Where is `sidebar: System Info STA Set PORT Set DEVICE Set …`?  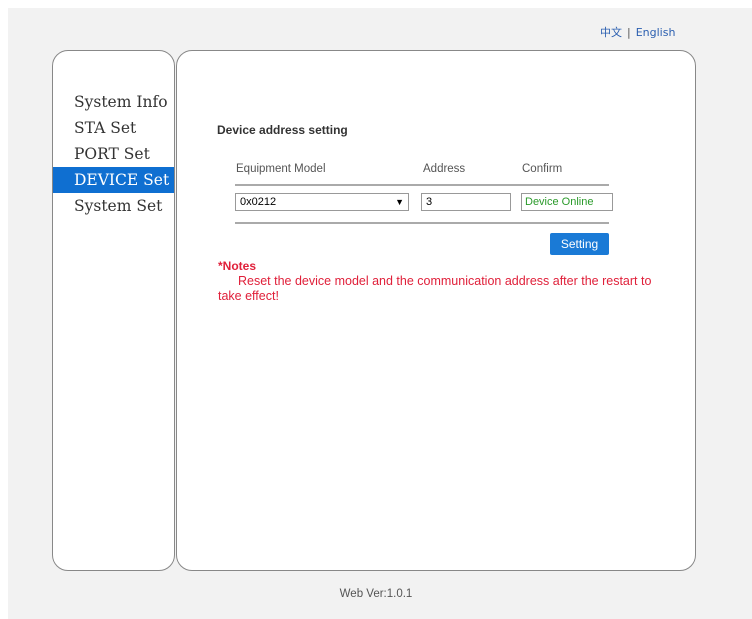 sidebar: System Info STA Set PORT Set DEVICE Set … is located at coordinates (113, 310).